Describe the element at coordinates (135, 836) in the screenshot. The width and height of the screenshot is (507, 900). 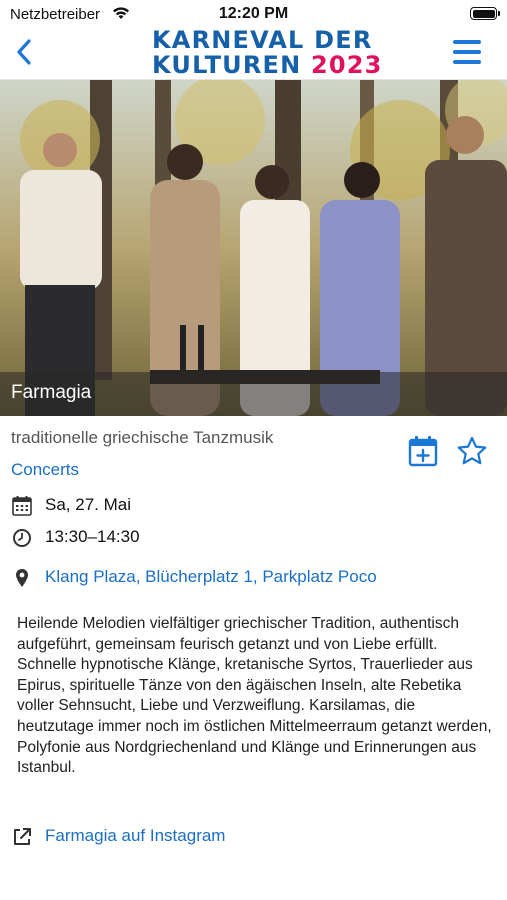
I see `instagram-link: Farmagia auf Instagram` at that location.